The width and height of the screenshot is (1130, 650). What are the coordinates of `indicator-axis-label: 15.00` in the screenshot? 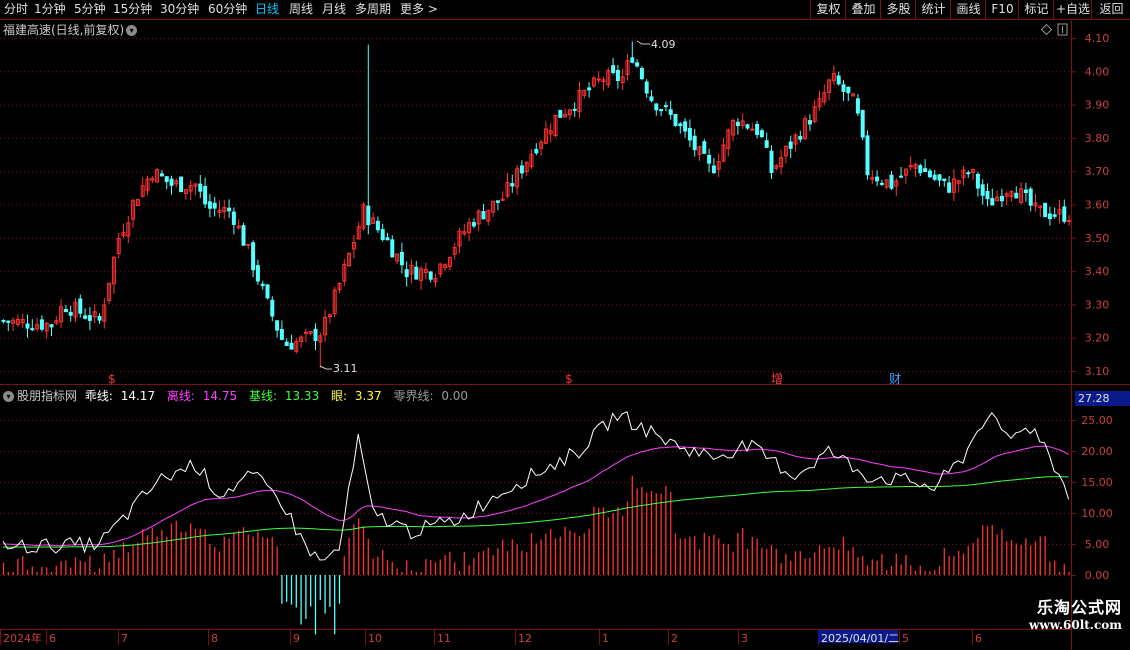 It's located at (1097, 482).